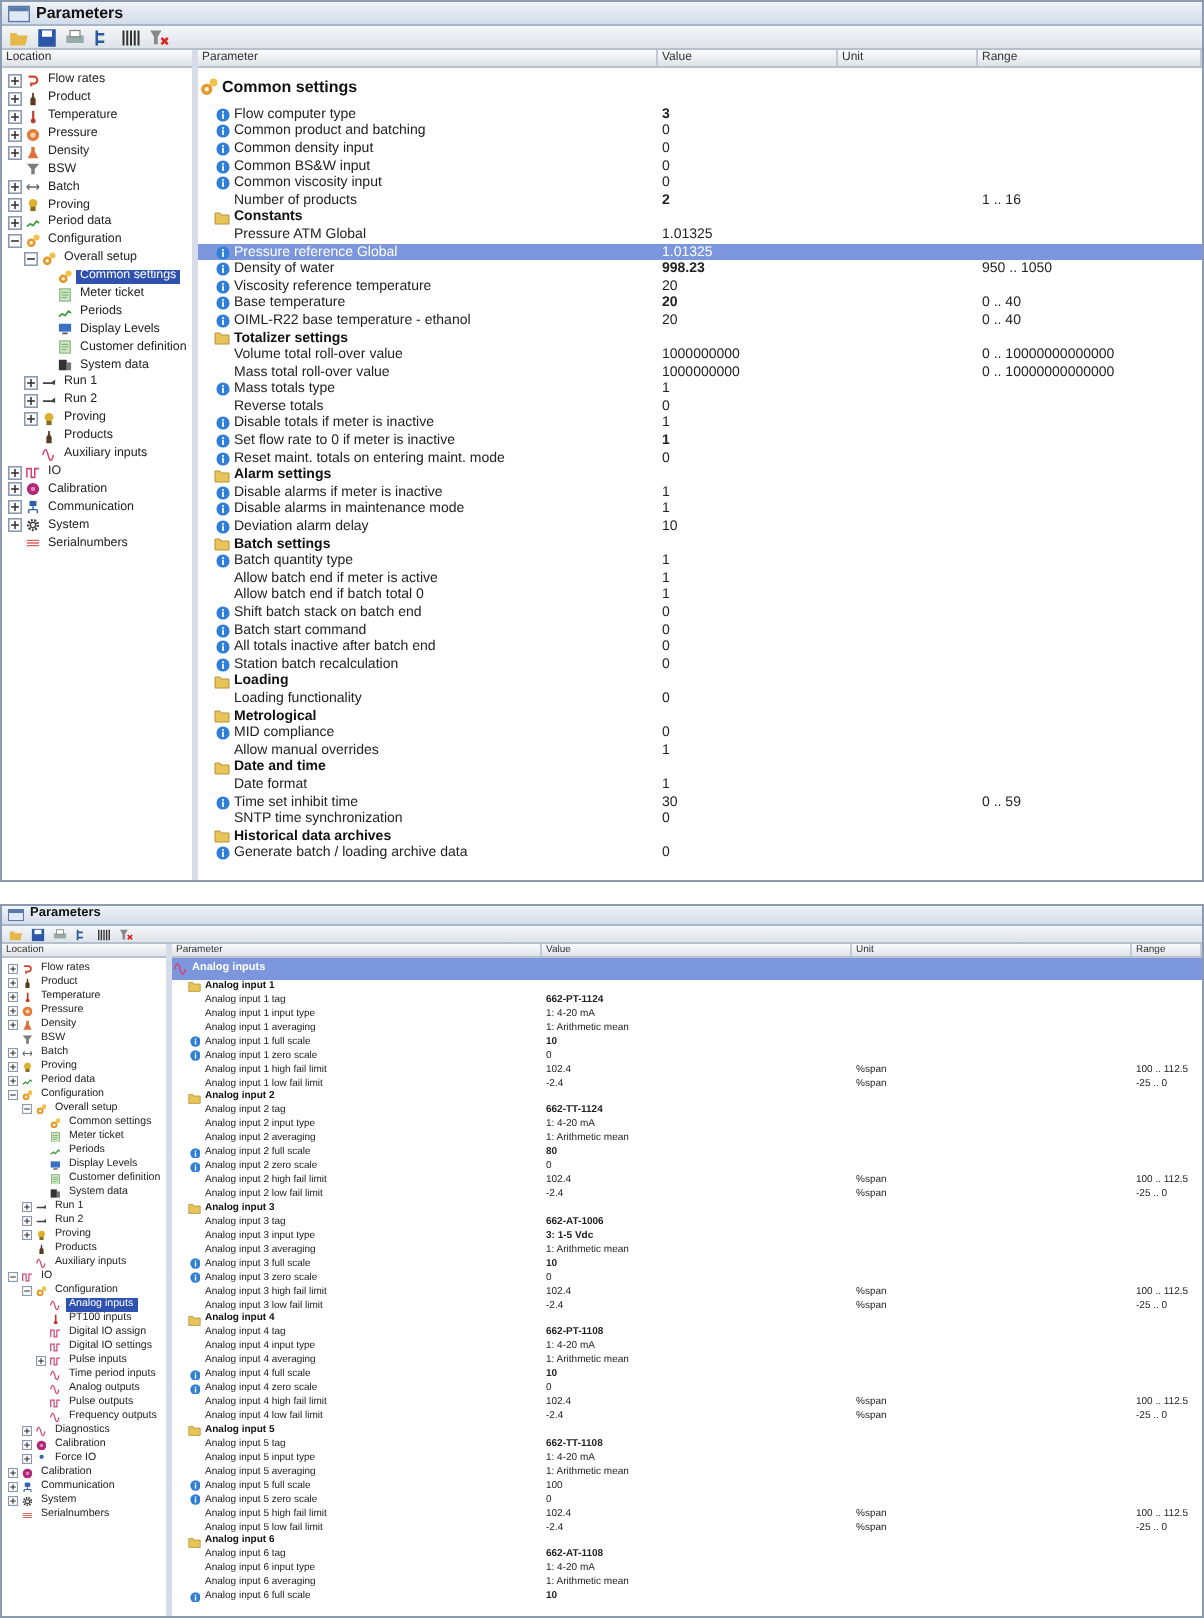 The image size is (1204, 1618). Describe the element at coordinates (26, 1039) in the screenshot. I see `funnel-icon` at that location.